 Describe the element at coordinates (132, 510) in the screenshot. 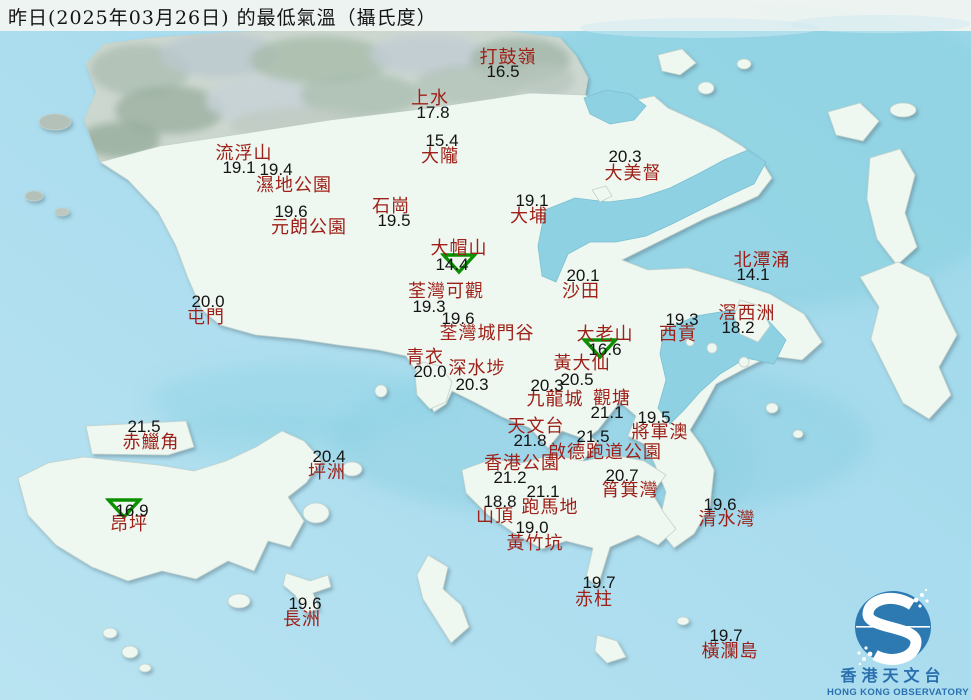

I see `station-temperature: 16.9` at that location.